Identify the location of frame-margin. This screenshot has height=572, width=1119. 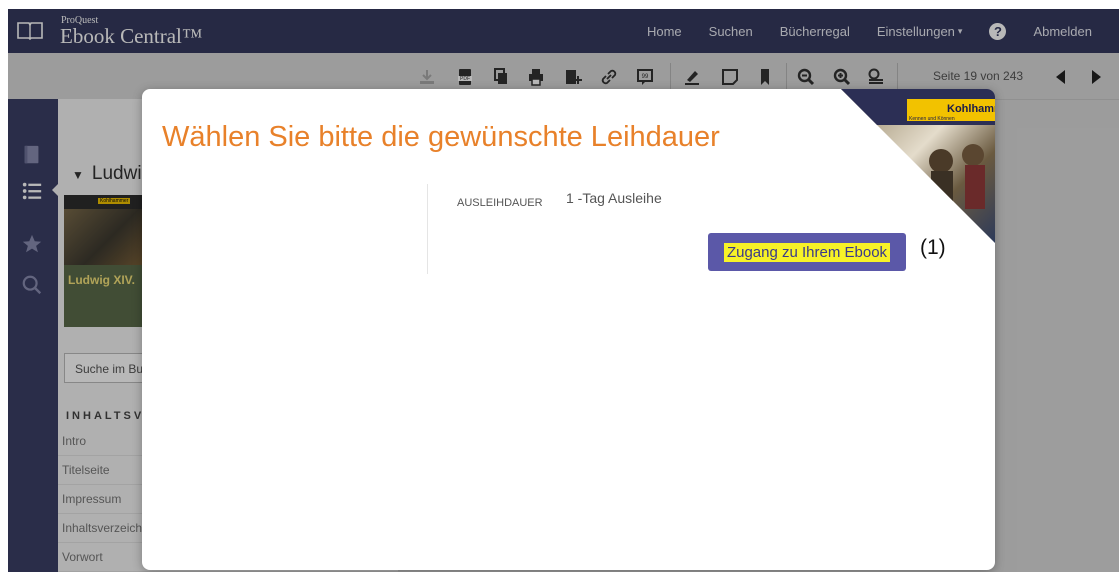
(4, 286).